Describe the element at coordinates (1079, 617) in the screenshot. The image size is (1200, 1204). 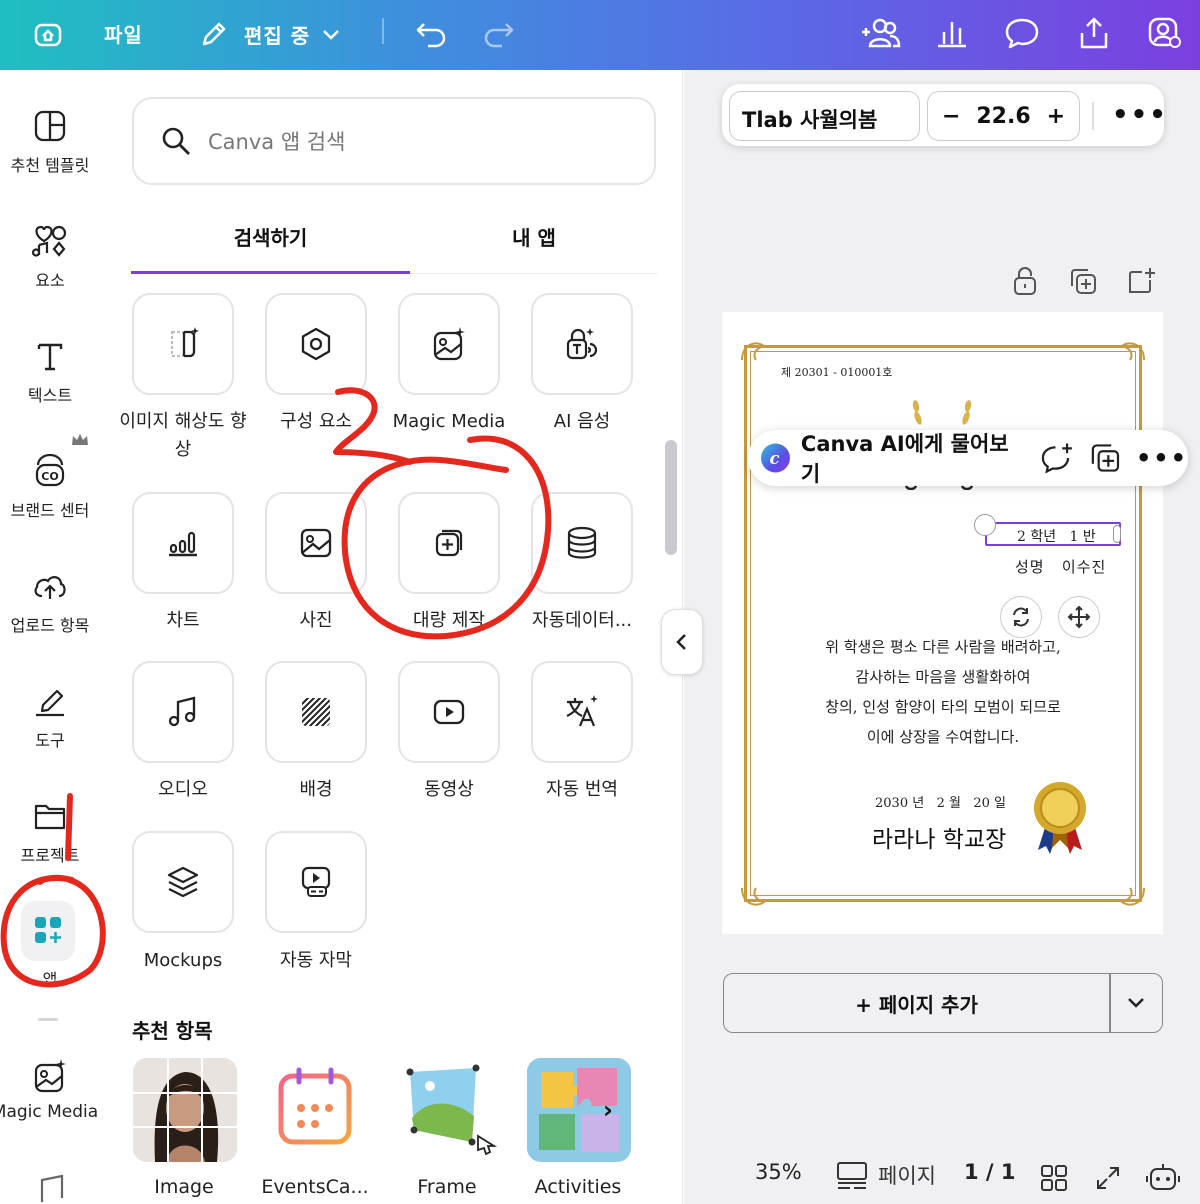
I see `move-icon` at that location.